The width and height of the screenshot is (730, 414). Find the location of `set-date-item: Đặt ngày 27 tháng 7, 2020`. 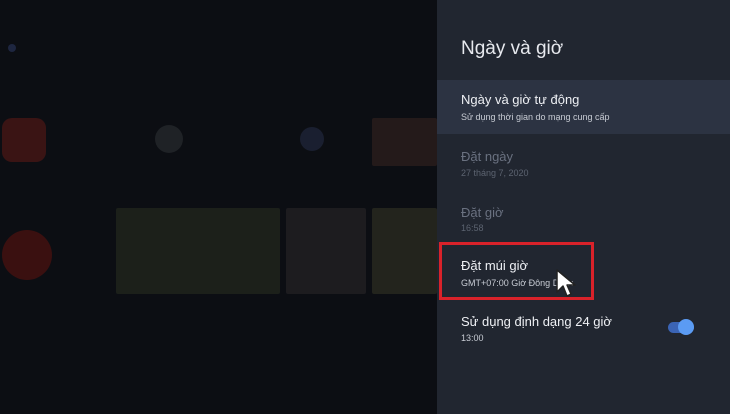

set-date-item: Đặt ngày 27 tháng 7, 2020 is located at coordinates (583, 165).